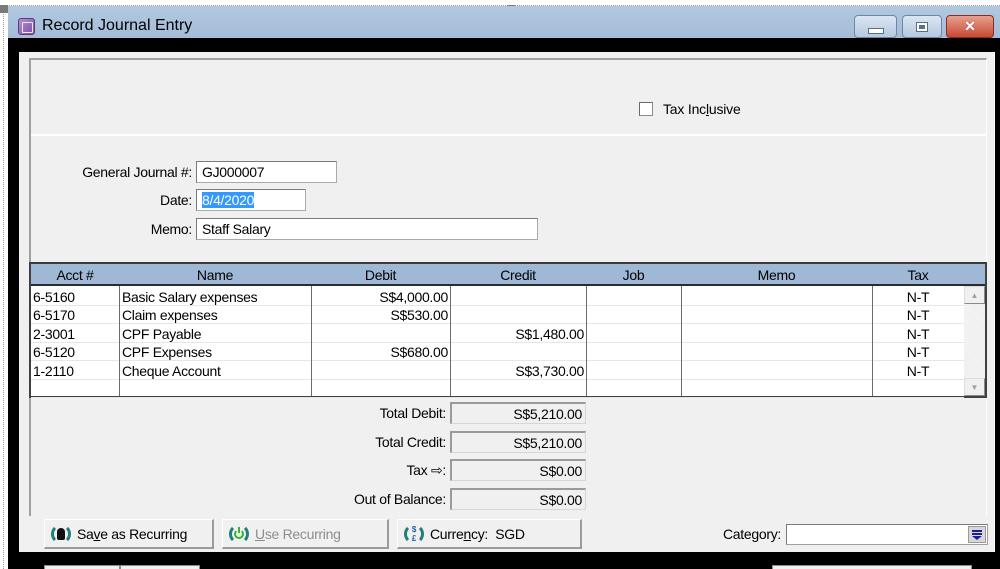  I want to click on cell-credit: S$3,730.00, so click(518, 371).